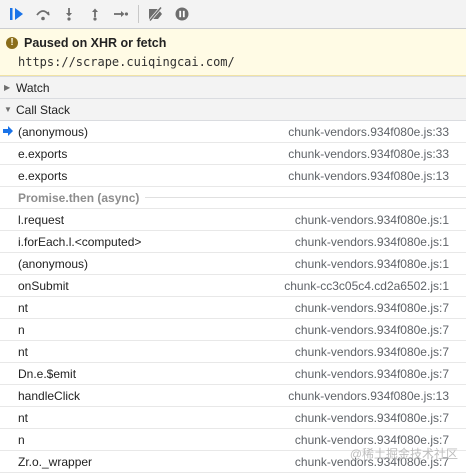  I want to click on call-frame: (anonymous) chunk-vendors.934f080e.js:33, so click(233, 132).